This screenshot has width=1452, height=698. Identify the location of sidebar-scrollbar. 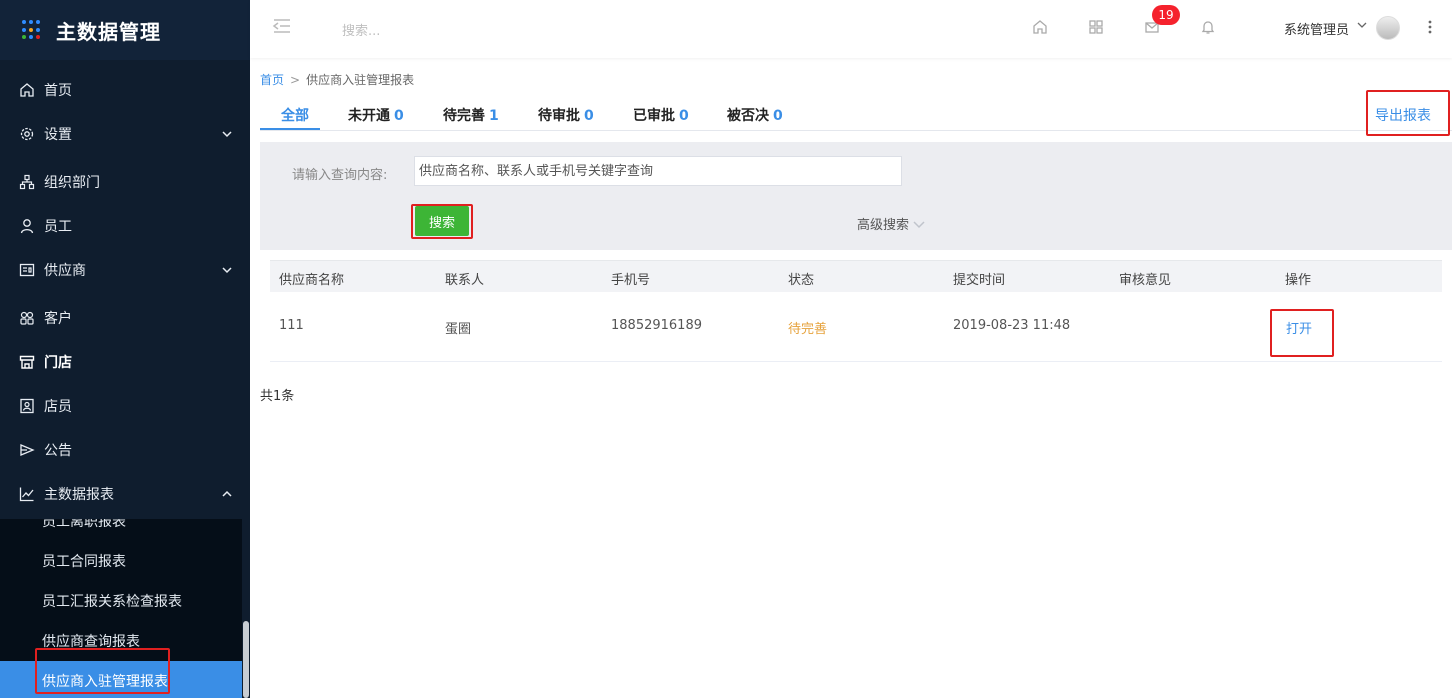
(246, 608).